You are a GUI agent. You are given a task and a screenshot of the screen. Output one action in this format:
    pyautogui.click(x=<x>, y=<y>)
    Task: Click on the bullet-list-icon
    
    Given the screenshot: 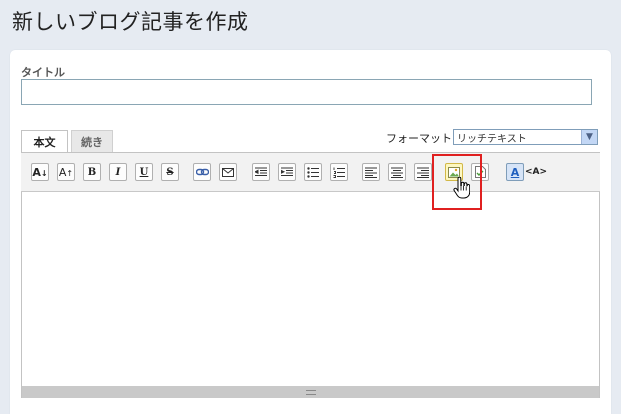 What is the action you would take?
    pyautogui.click(x=313, y=172)
    